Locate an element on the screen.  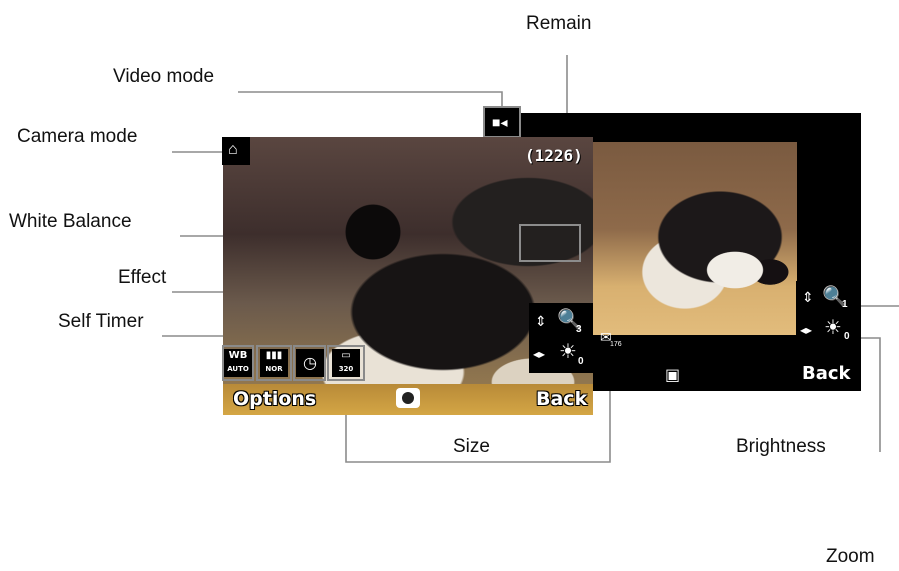
label-zoom: Zoom is located at coordinates (850, 556).